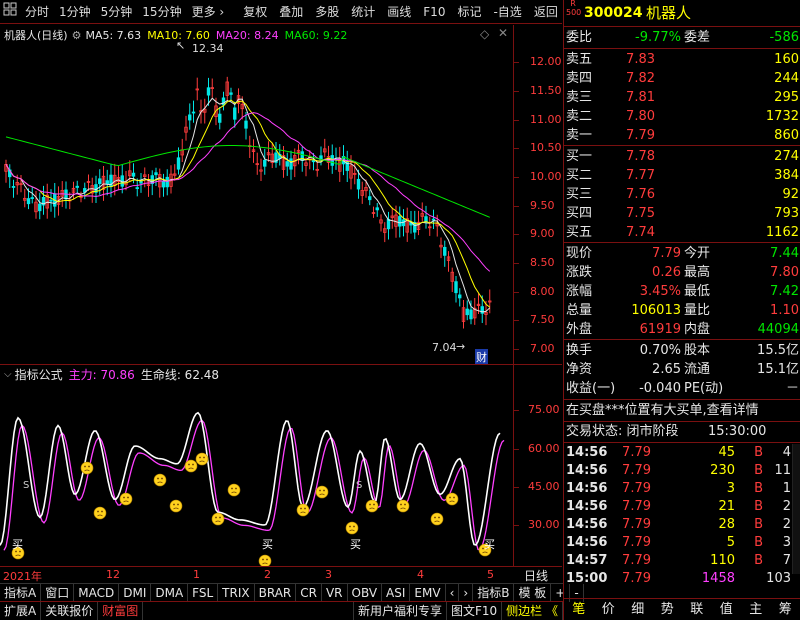 This screenshot has height=620, width=800. I want to click on back-button: 返回, so click(546, 12).